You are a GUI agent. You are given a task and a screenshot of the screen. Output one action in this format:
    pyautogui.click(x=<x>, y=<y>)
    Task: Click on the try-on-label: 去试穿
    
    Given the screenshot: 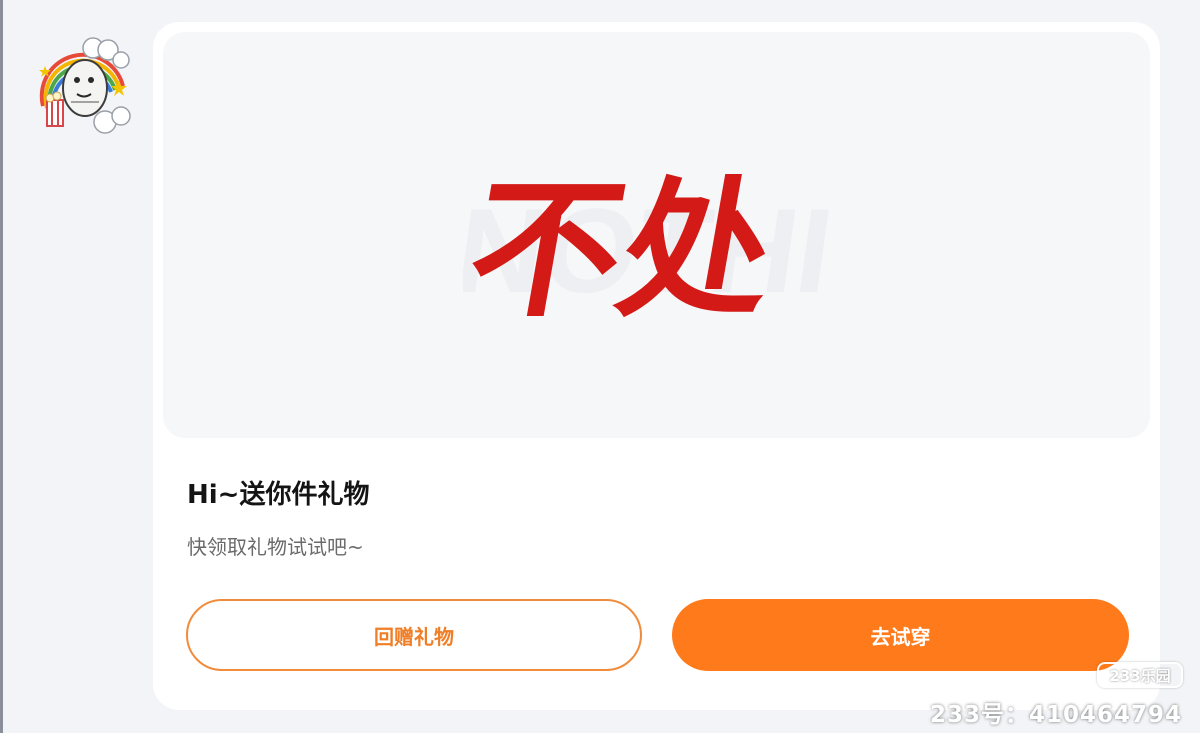 What is the action you would take?
    pyautogui.click(x=900, y=636)
    